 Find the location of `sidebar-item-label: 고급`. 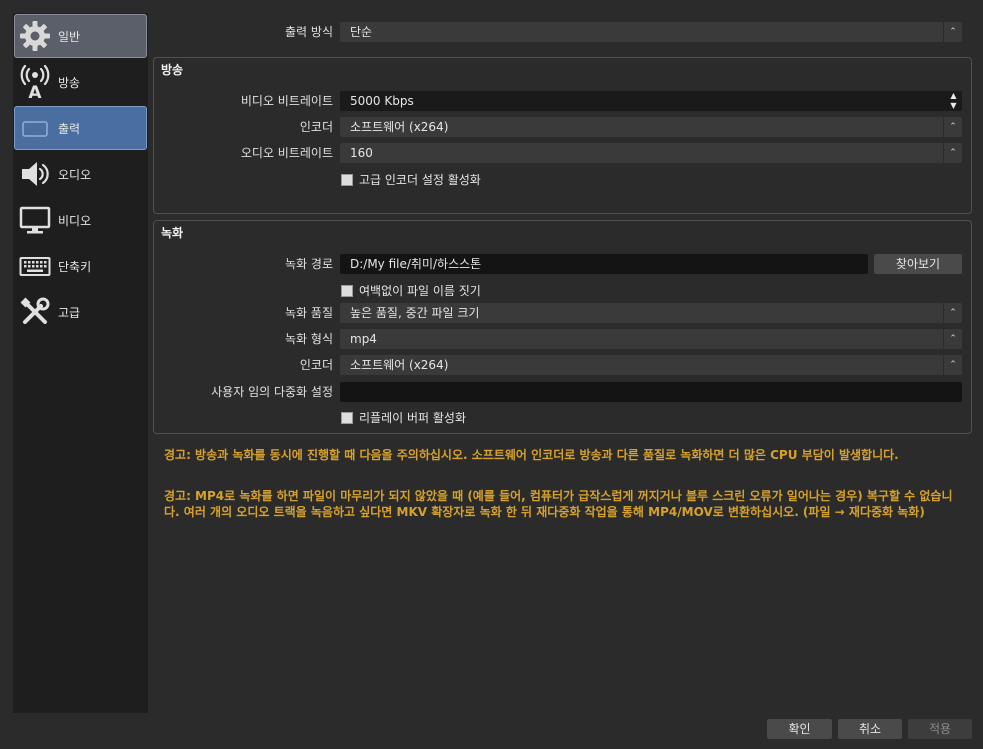

sidebar-item-label: 고급 is located at coordinates (69, 312).